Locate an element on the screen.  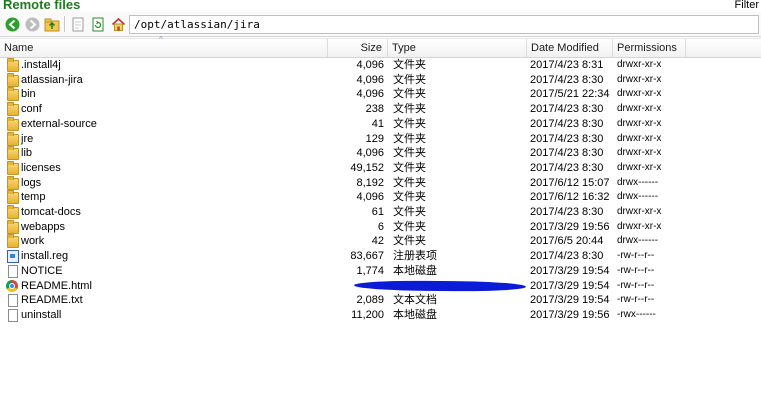
file-name: atlassian-jira is located at coordinates (52, 79).